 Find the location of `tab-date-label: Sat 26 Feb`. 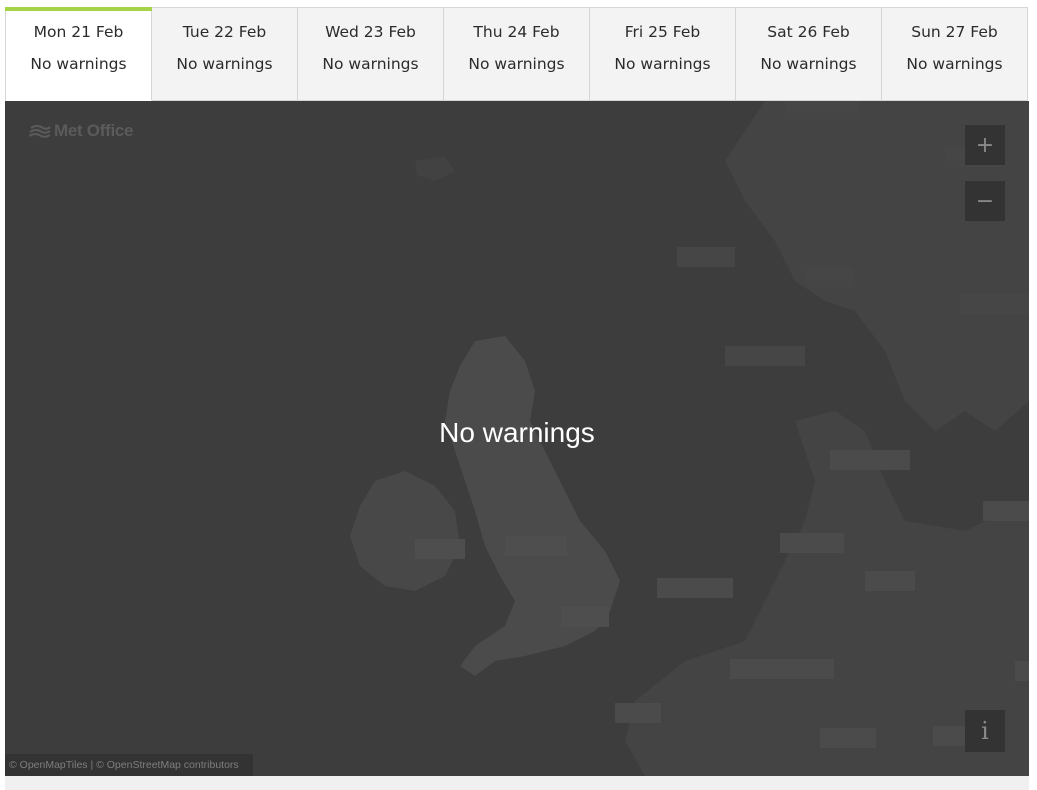

tab-date-label: Sat 26 Feb is located at coordinates (808, 32).